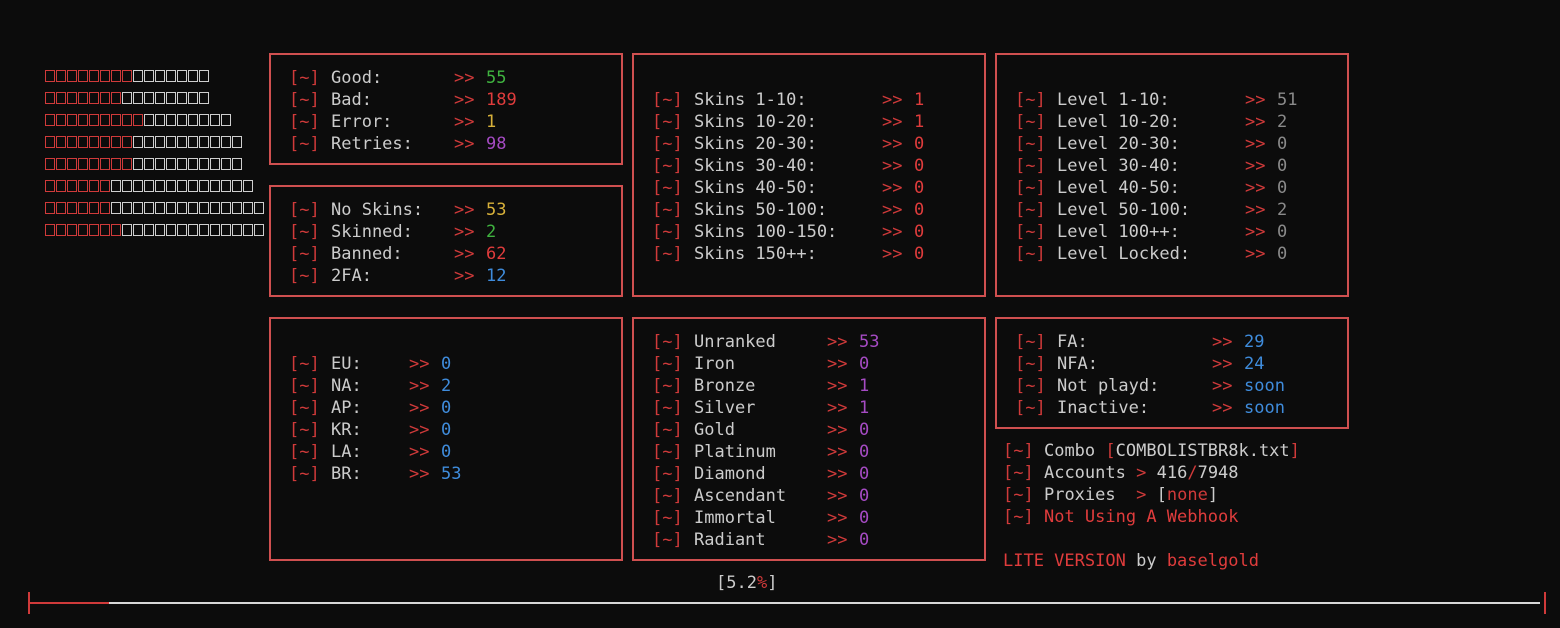  Describe the element at coordinates (788, 232) in the screenshot. I see `skin-range-row: [~] Skins 100-150: >> 0` at that location.